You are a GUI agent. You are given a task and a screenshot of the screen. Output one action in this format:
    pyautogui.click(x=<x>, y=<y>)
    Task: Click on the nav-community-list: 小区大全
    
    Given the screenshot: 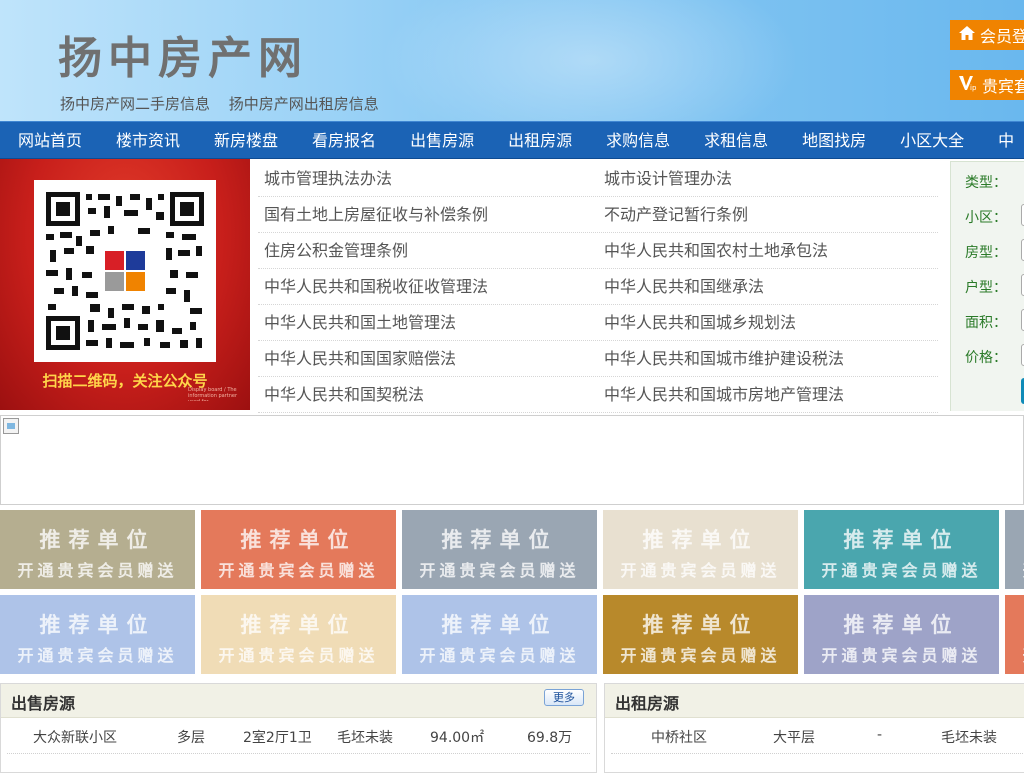 What is the action you would take?
    pyautogui.click(x=932, y=140)
    